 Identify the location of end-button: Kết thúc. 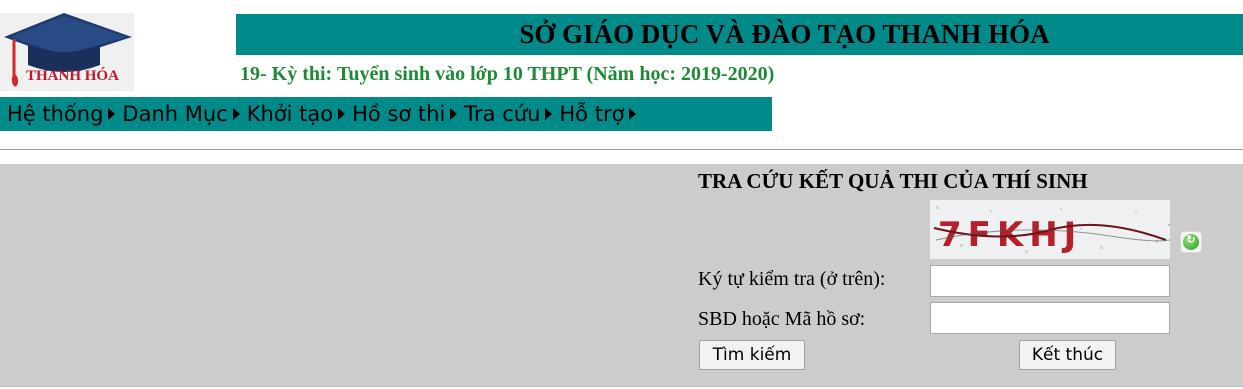
(1067, 355).